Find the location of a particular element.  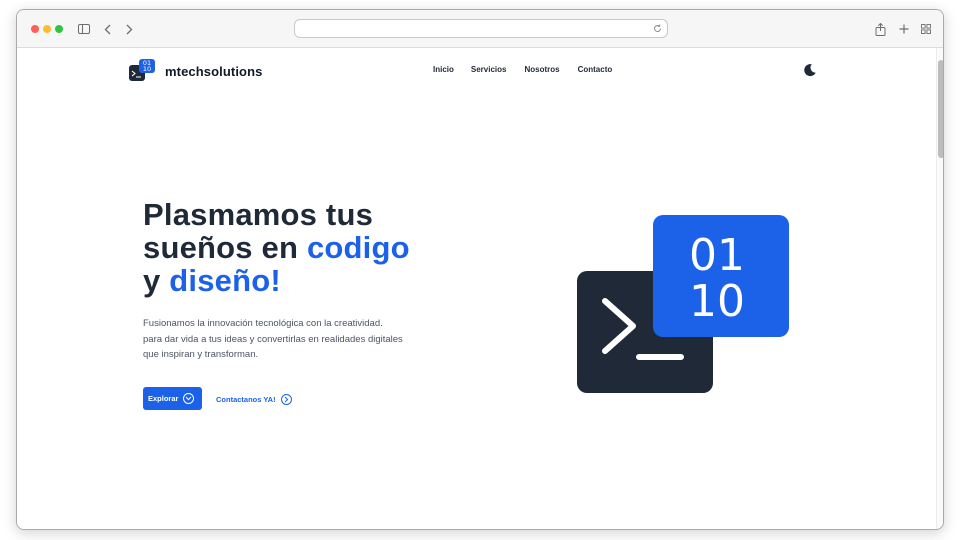

sidebar-toggle-icon is located at coordinates (84, 29).